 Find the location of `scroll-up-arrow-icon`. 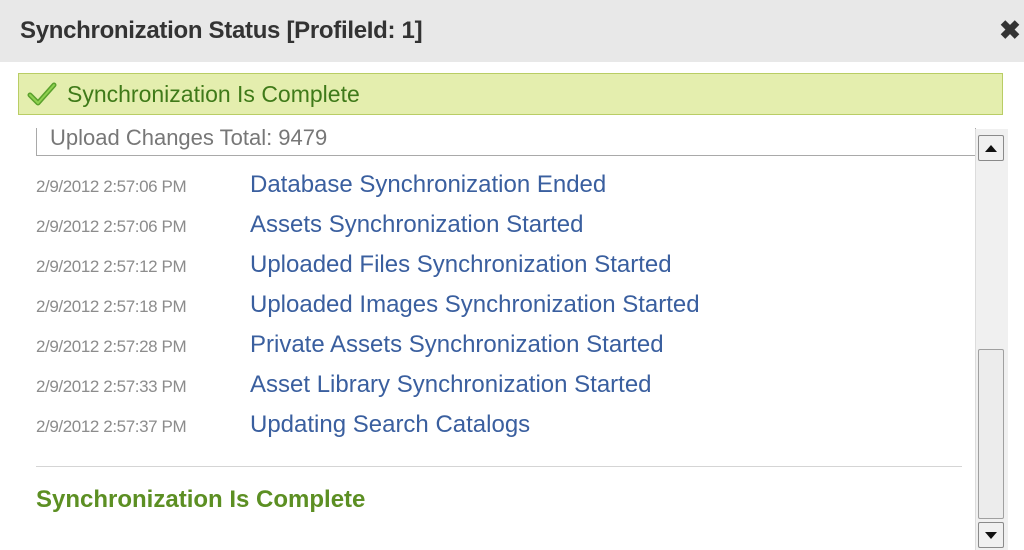

scroll-up-arrow-icon is located at coordinates (991, 148).